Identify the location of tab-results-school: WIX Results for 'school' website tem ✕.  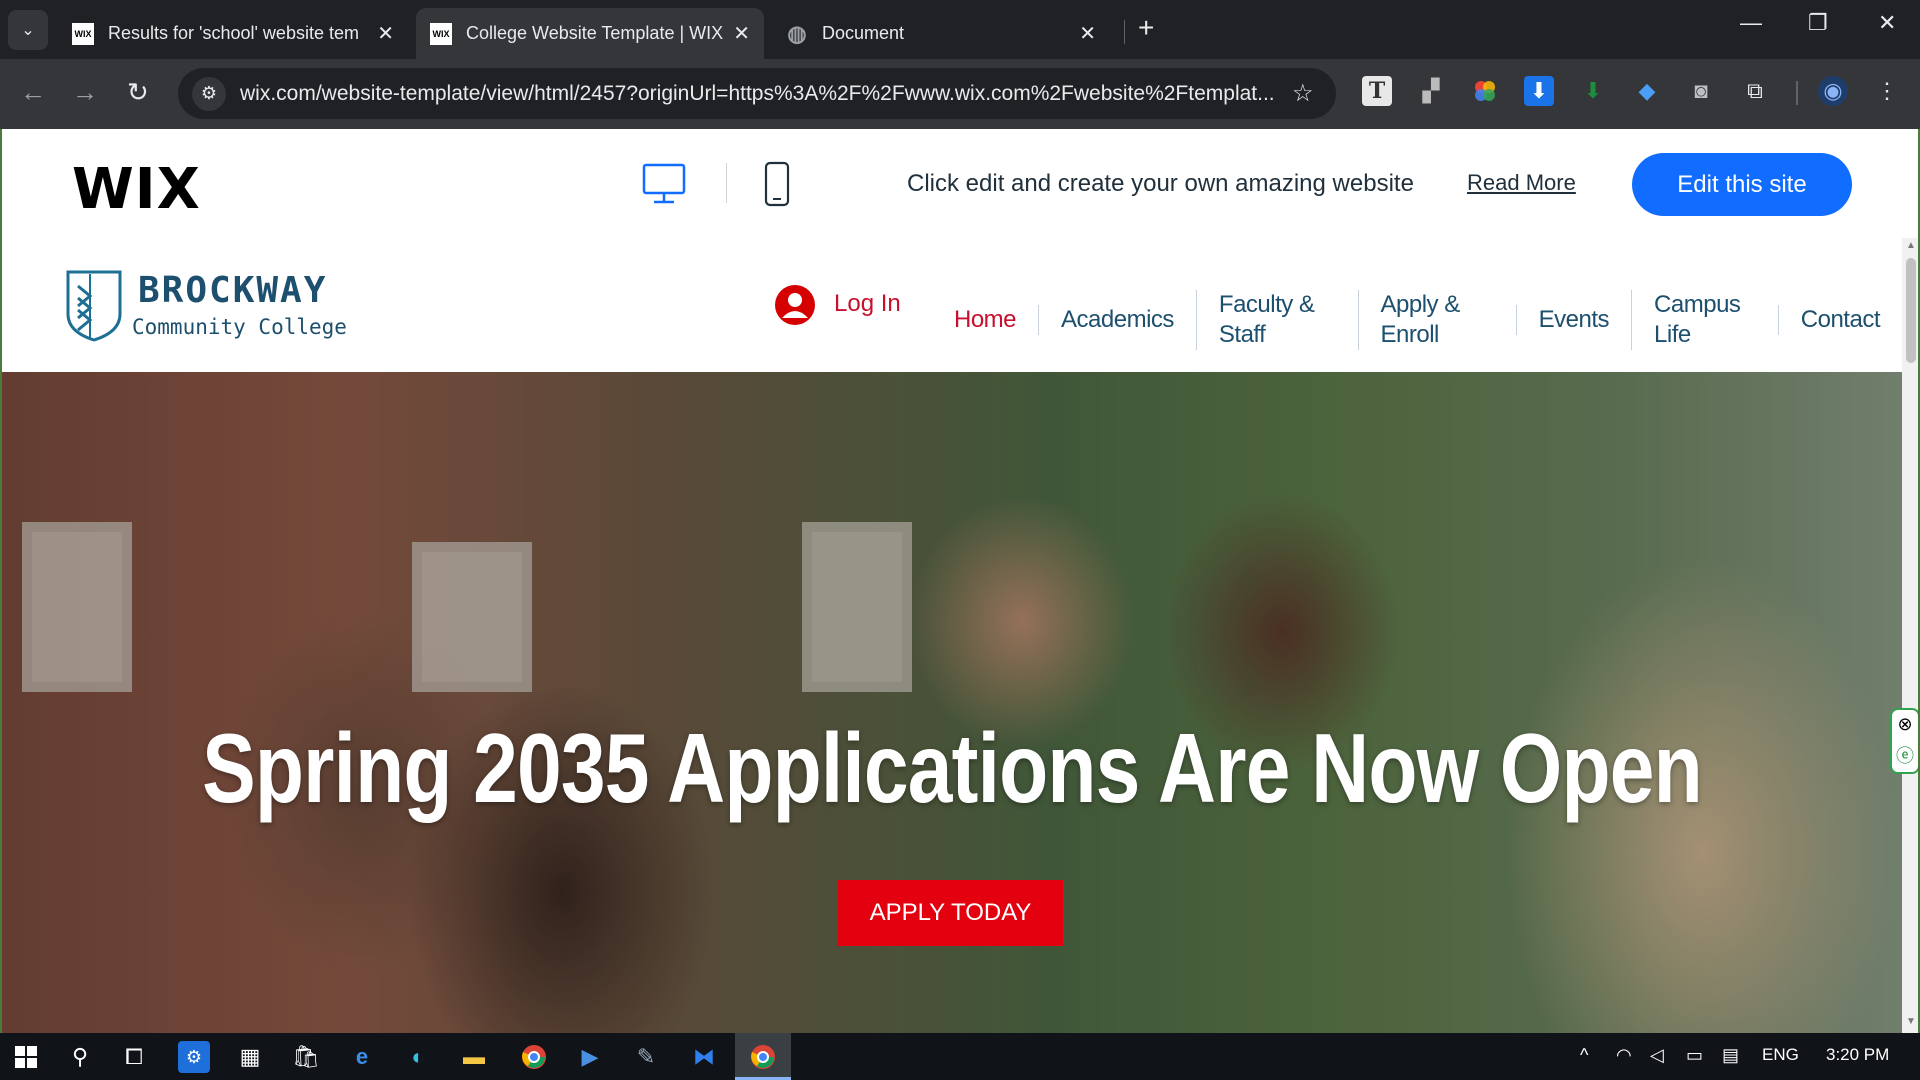
(233, 33).